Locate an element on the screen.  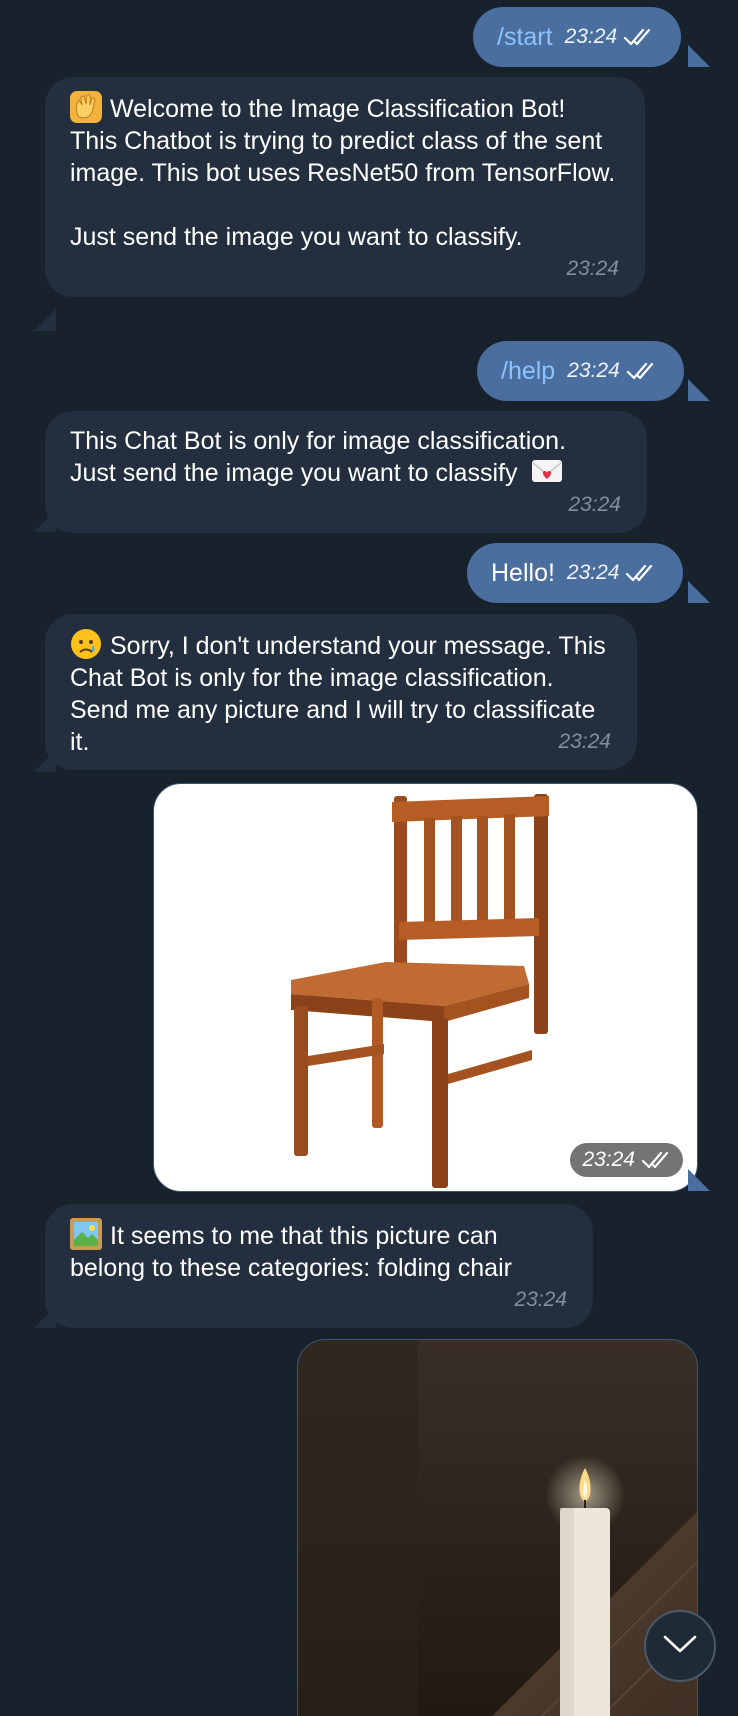
waving-hand-icon is located at coordinates (86, 107).